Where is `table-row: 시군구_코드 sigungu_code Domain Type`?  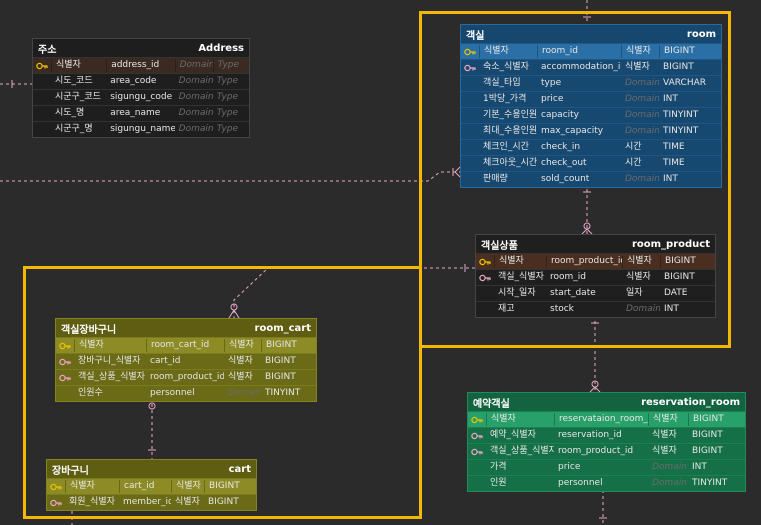 table-row: 시군구_코드 sigungu_code Domain Type is located at coordinates (141, 97).